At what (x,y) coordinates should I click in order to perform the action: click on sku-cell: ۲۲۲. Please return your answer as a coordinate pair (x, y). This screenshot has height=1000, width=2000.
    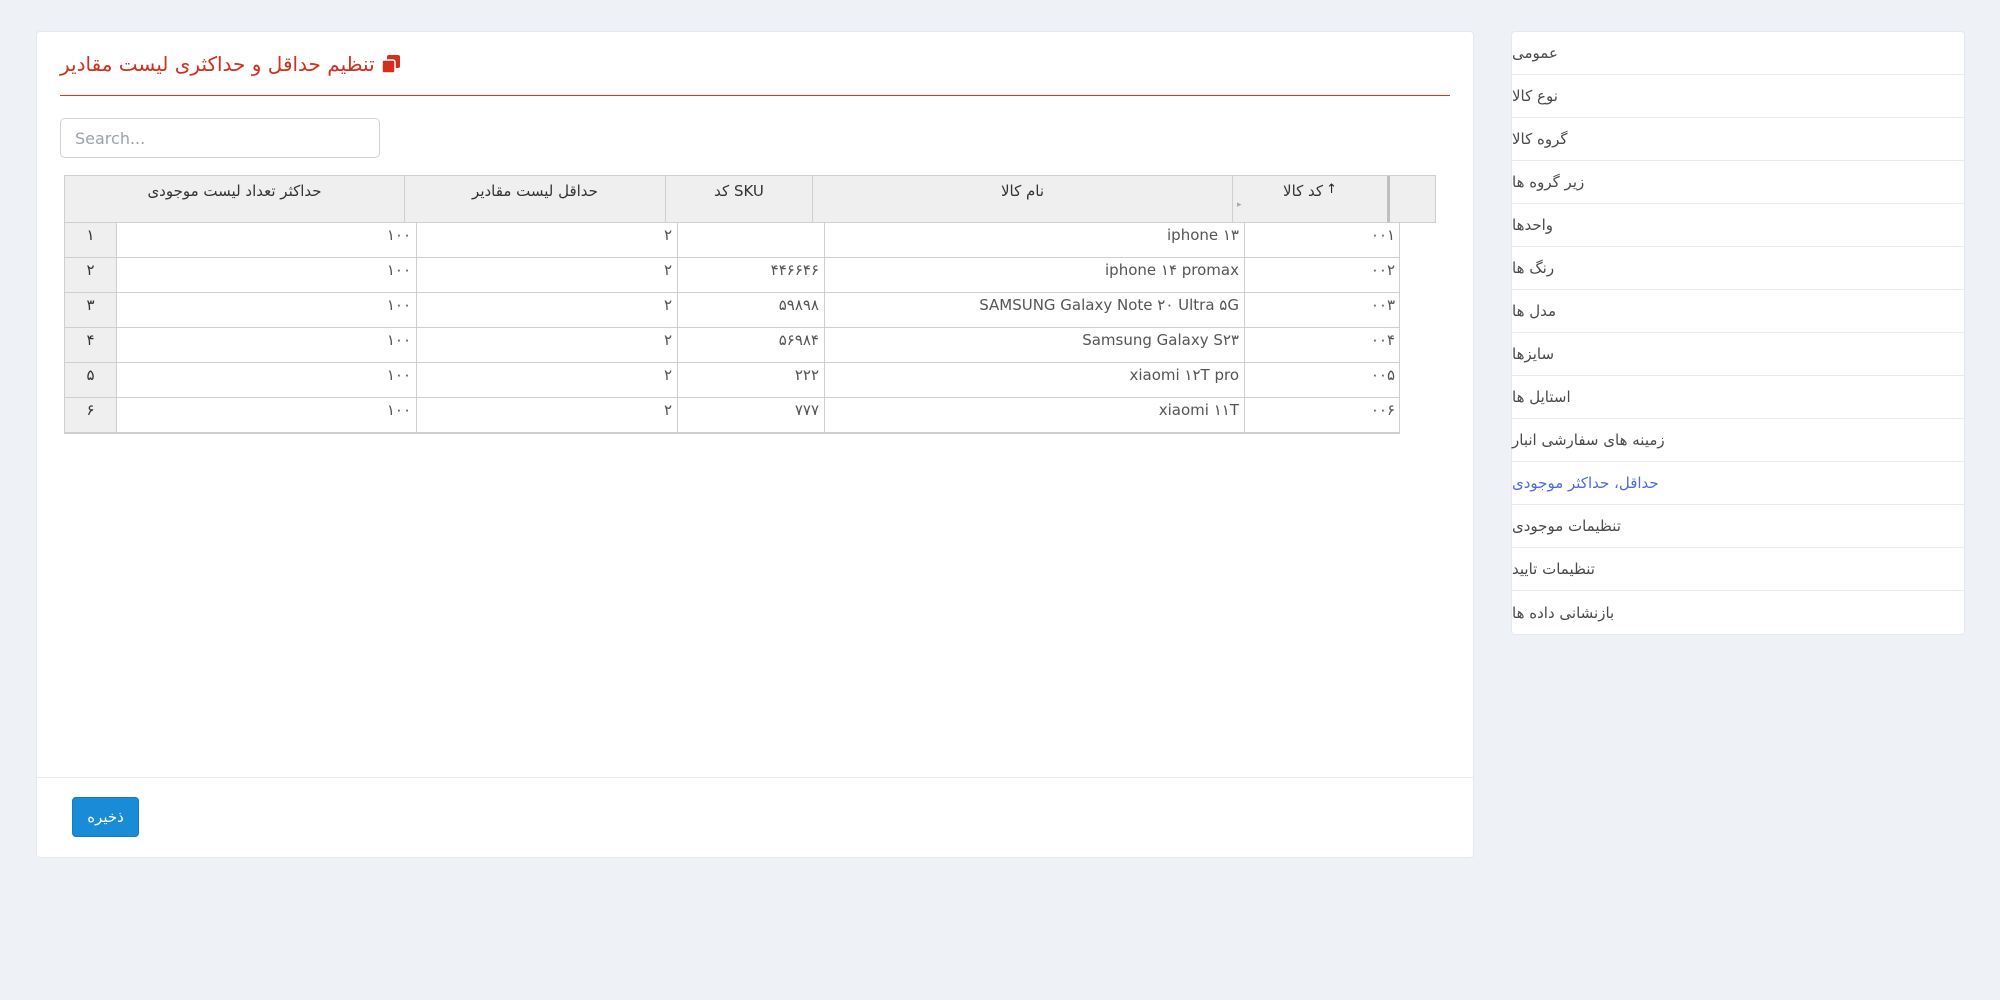
    Looking at the image, I should click on (751, 380).